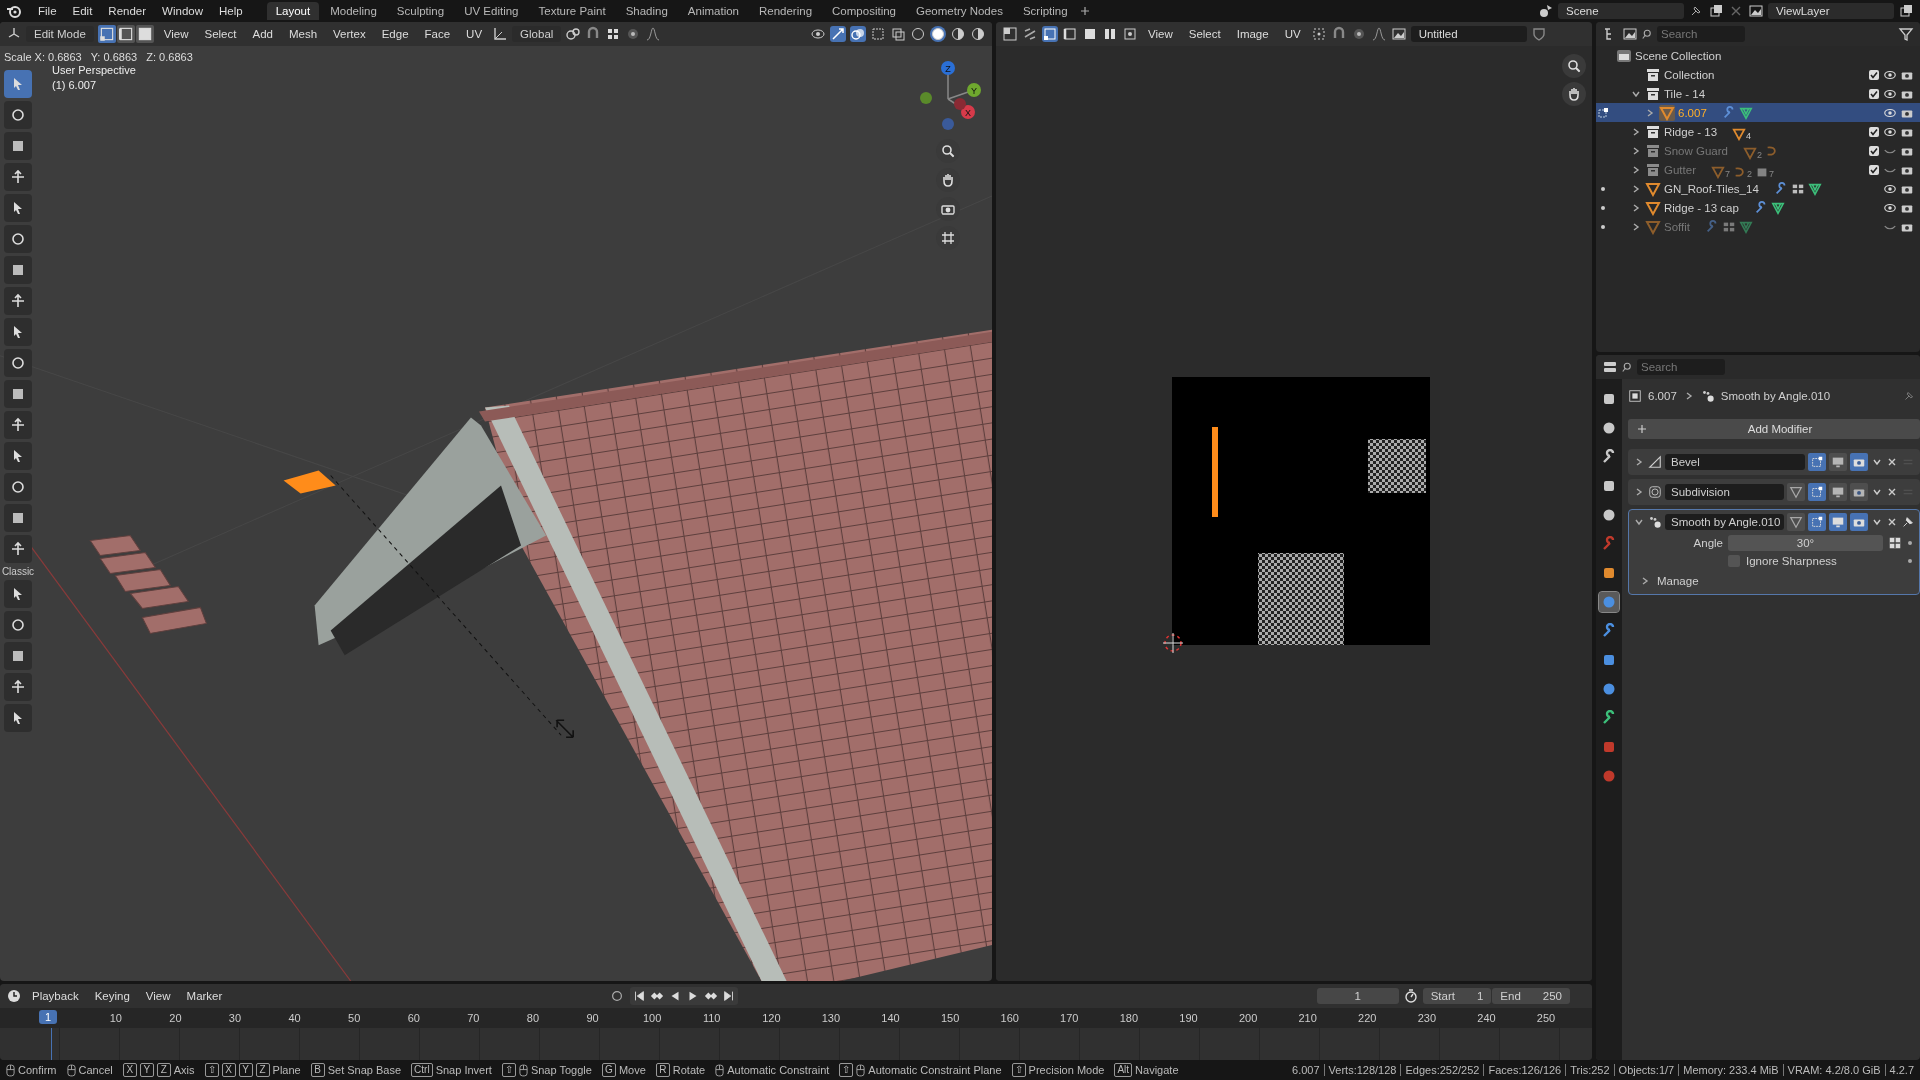  What do you see at coordinates (858, 34) in the screenshot?
I see `overlay-toggle-icon` at bounding box center [858, 34].